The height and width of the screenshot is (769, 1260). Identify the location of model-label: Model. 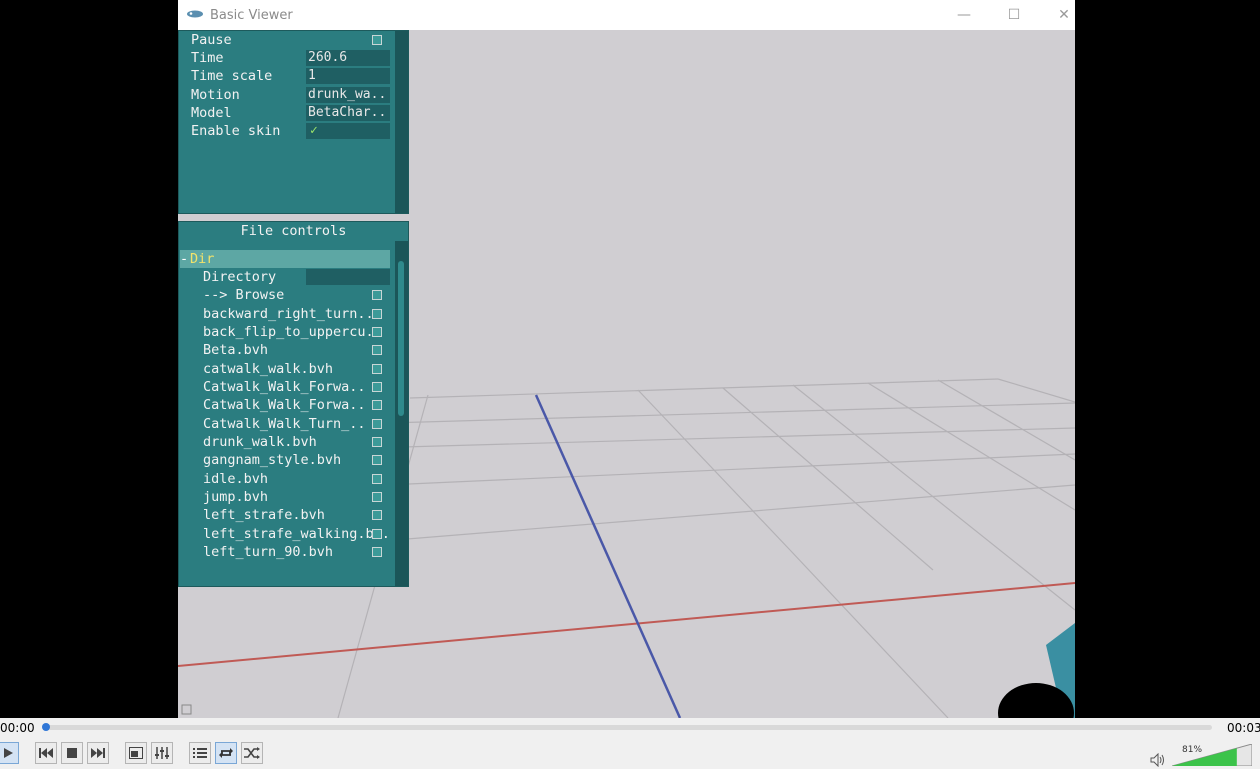
(211, 113).